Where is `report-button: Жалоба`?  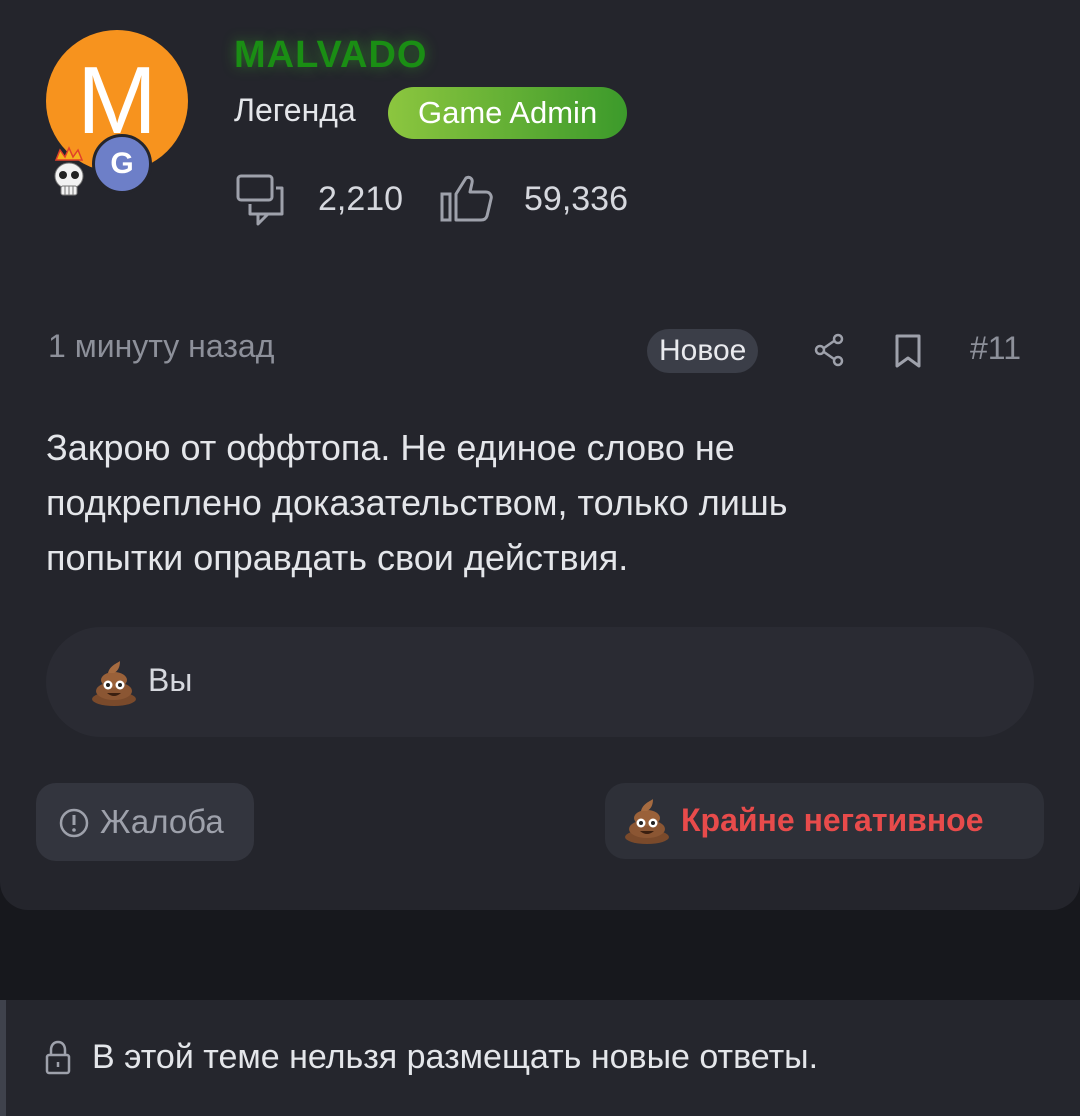
report-button: Жалоба is located at coordinates (145, 822).